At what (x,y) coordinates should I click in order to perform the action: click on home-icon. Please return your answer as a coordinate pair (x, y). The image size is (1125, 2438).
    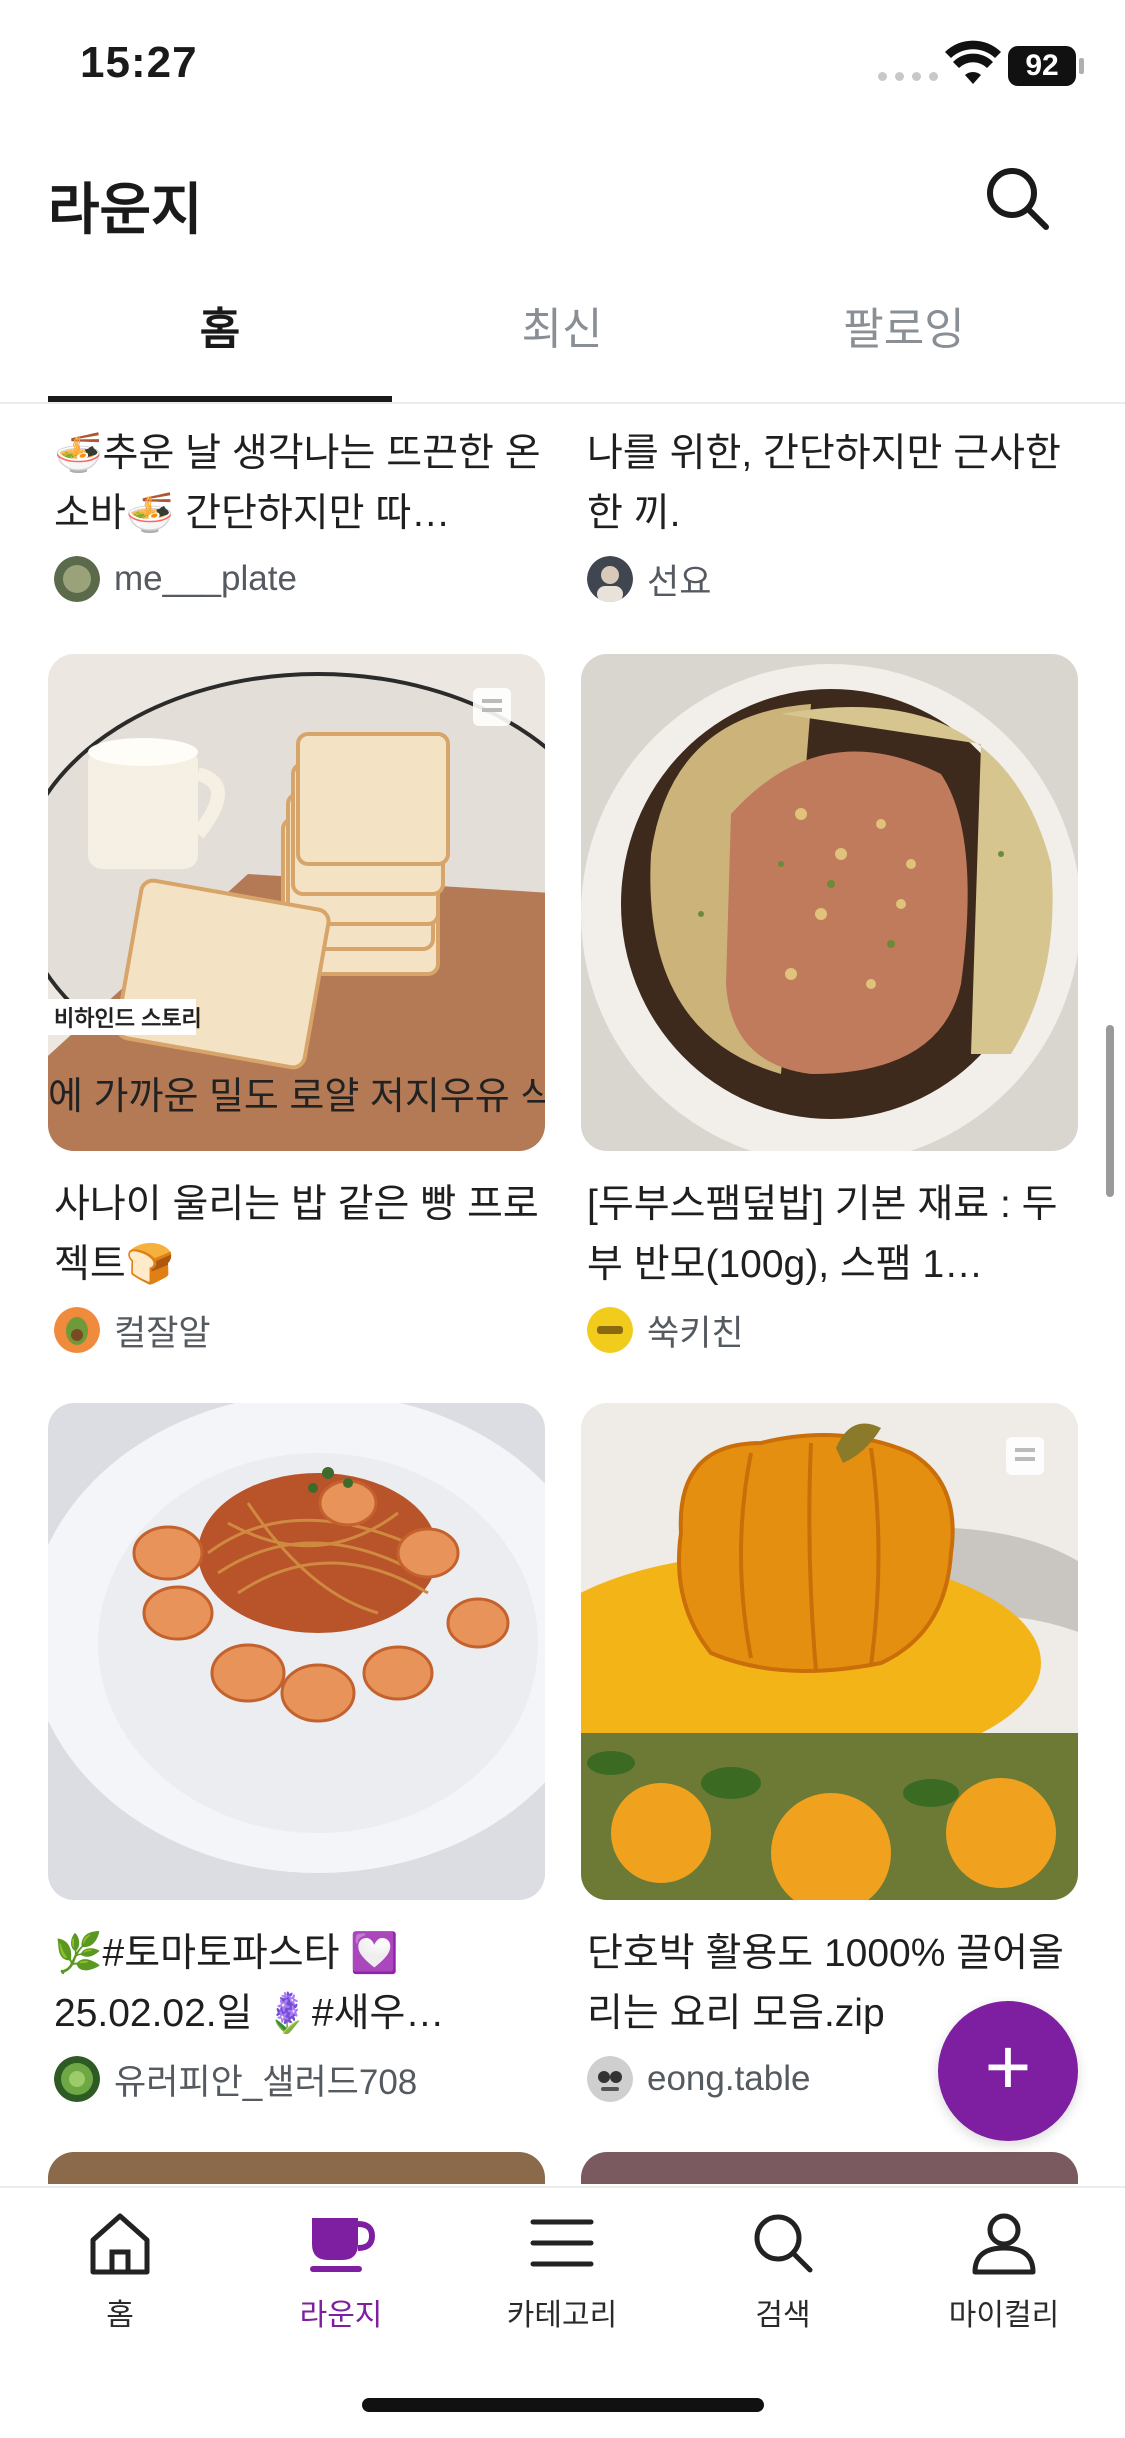
    Looking at the image, I should click on (120, 2244).